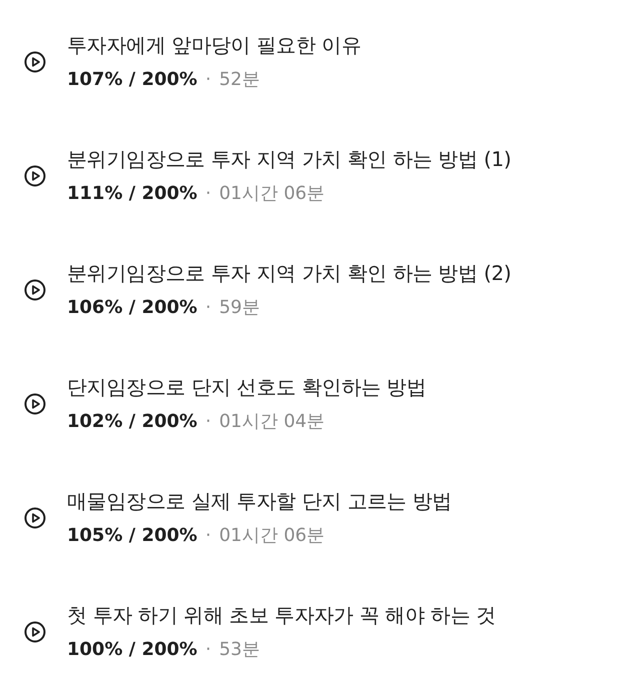 This screenshot has height=681, width=640. I want to click on lesson-title: 분위기임장으로 투자 지역 가치 확인 하는 방법 (2), so click(289, 273).